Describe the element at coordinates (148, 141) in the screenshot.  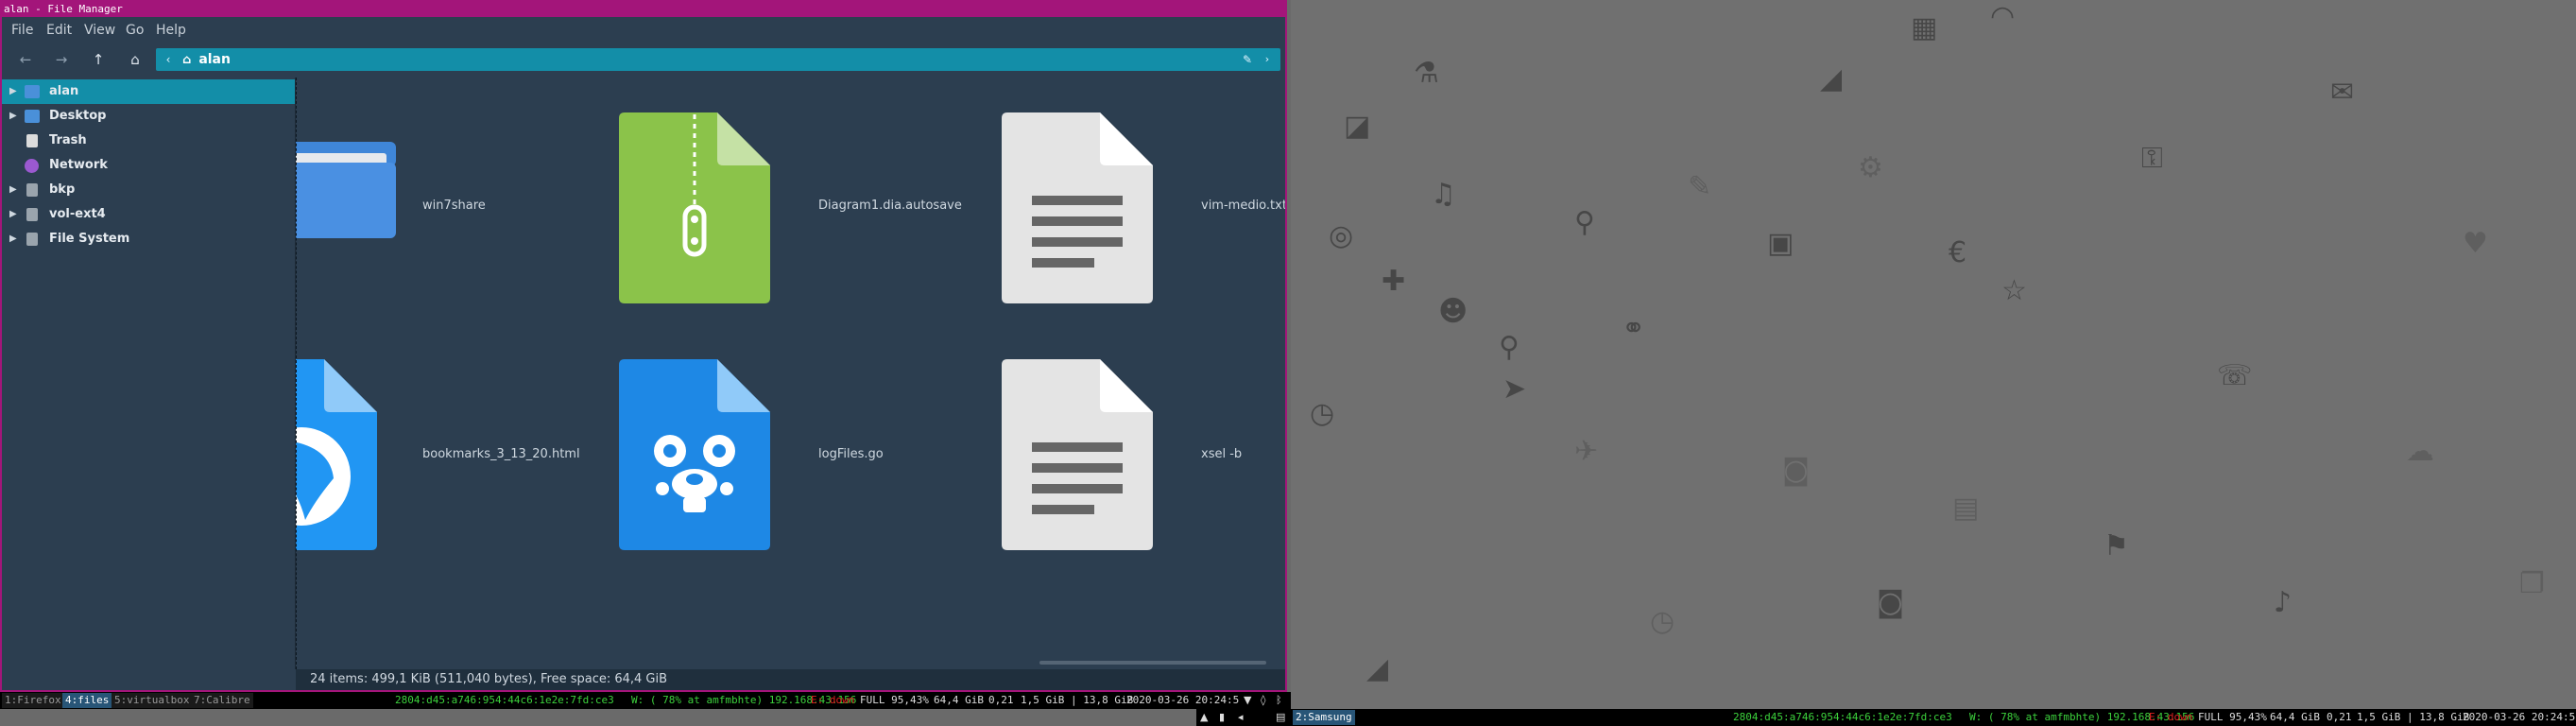
I see `sidebar-item-trash: Trash` at that location.